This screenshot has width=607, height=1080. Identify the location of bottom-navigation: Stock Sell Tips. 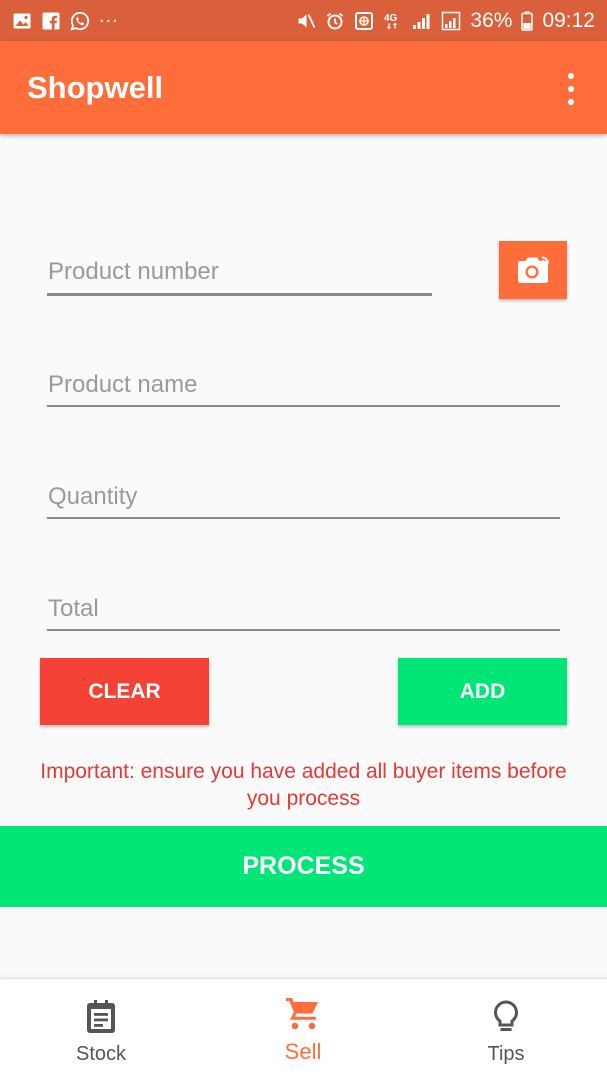
(303, 1029).